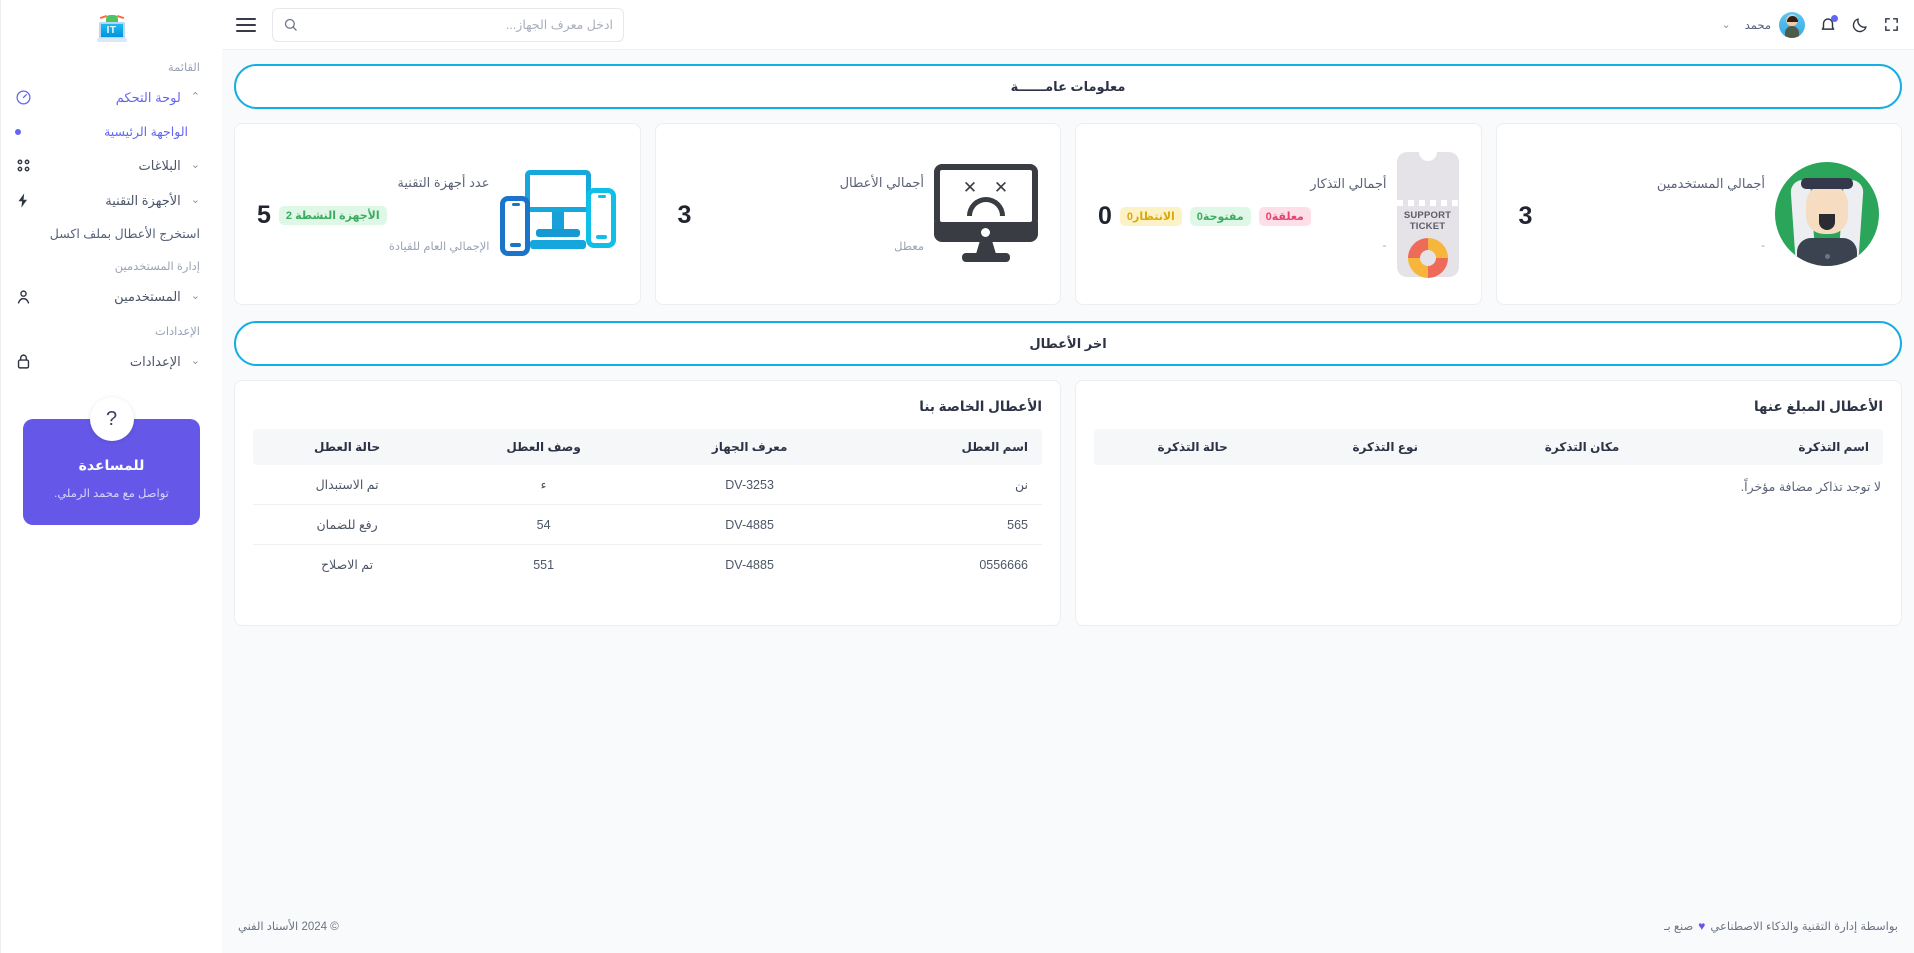 This screenshot has width=1914, height=953. What do you see at coordinates (1810, 487) in the screenshot?
I see `tickets-empty-message: لا توجد تذاكر مضافة مؤخراً.` at bounding box center [1810, 487].